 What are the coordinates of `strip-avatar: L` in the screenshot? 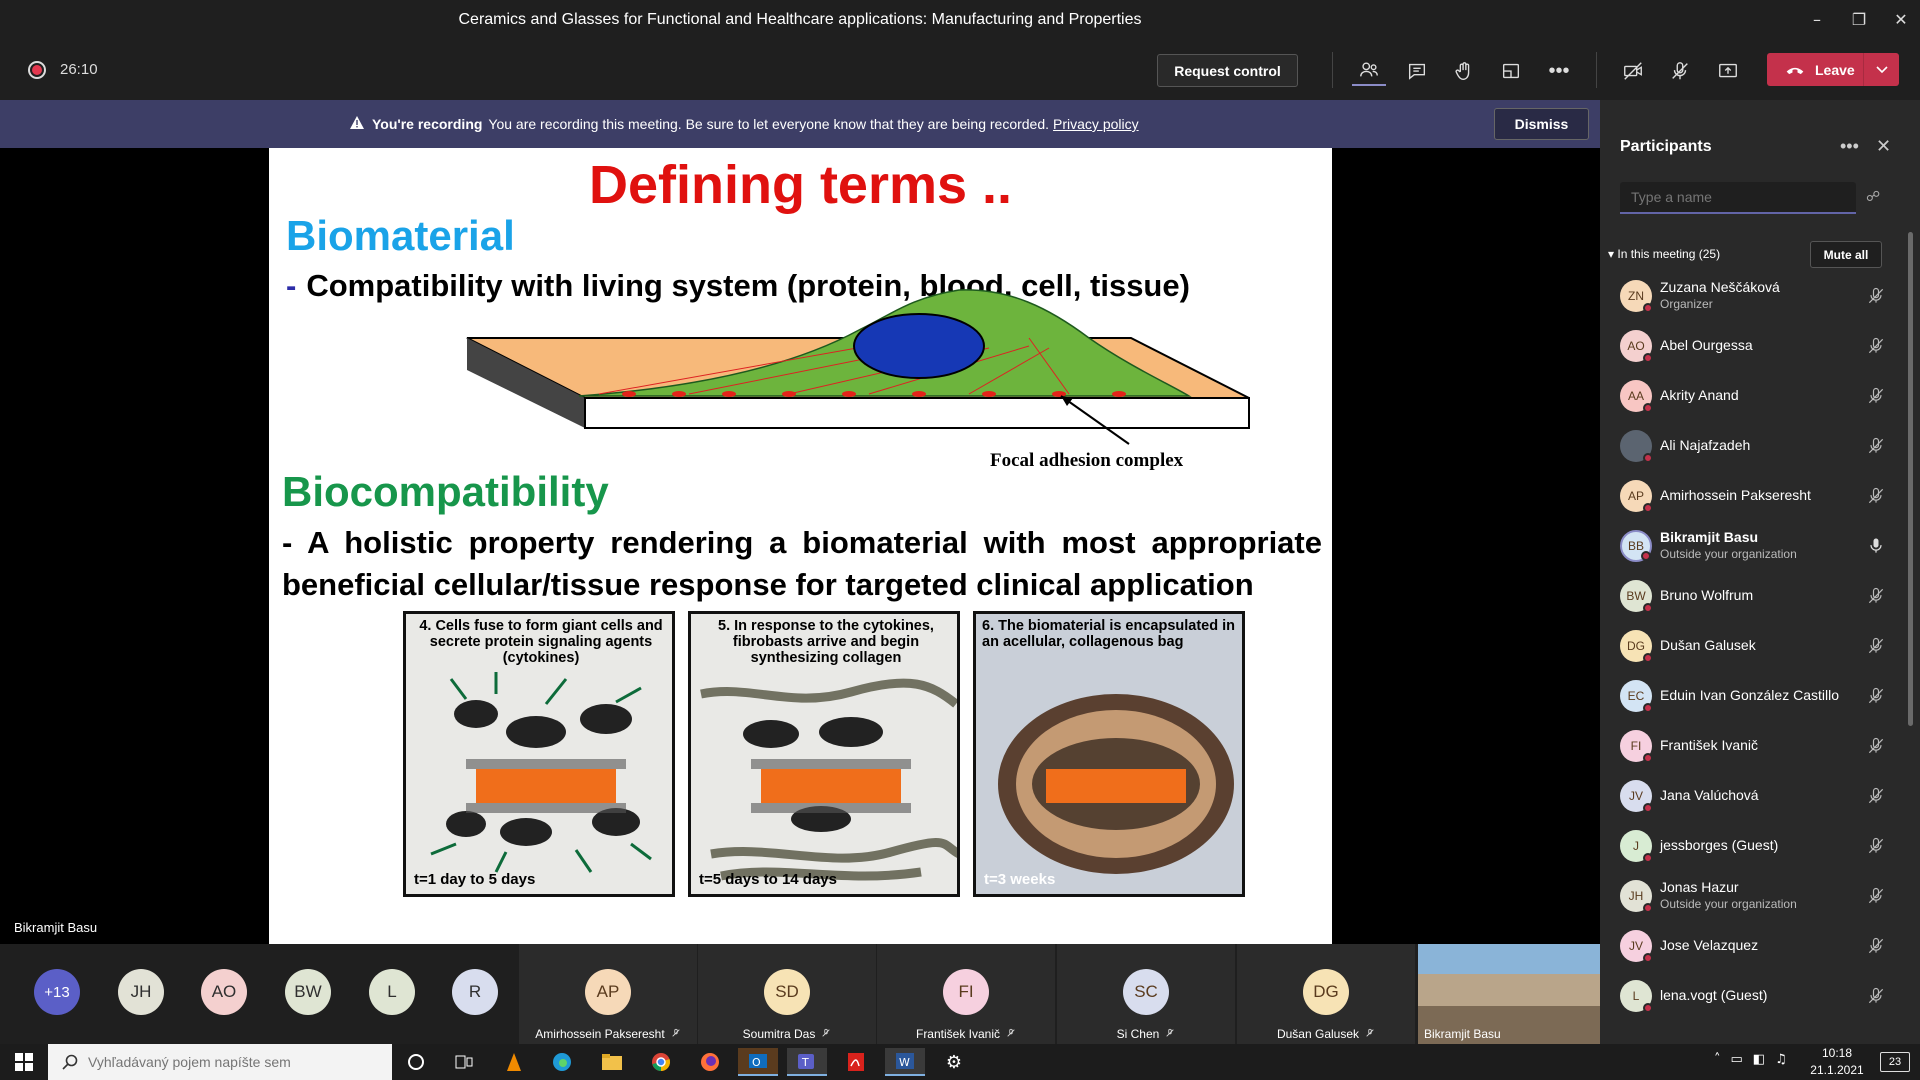 It's located at (392, 992).